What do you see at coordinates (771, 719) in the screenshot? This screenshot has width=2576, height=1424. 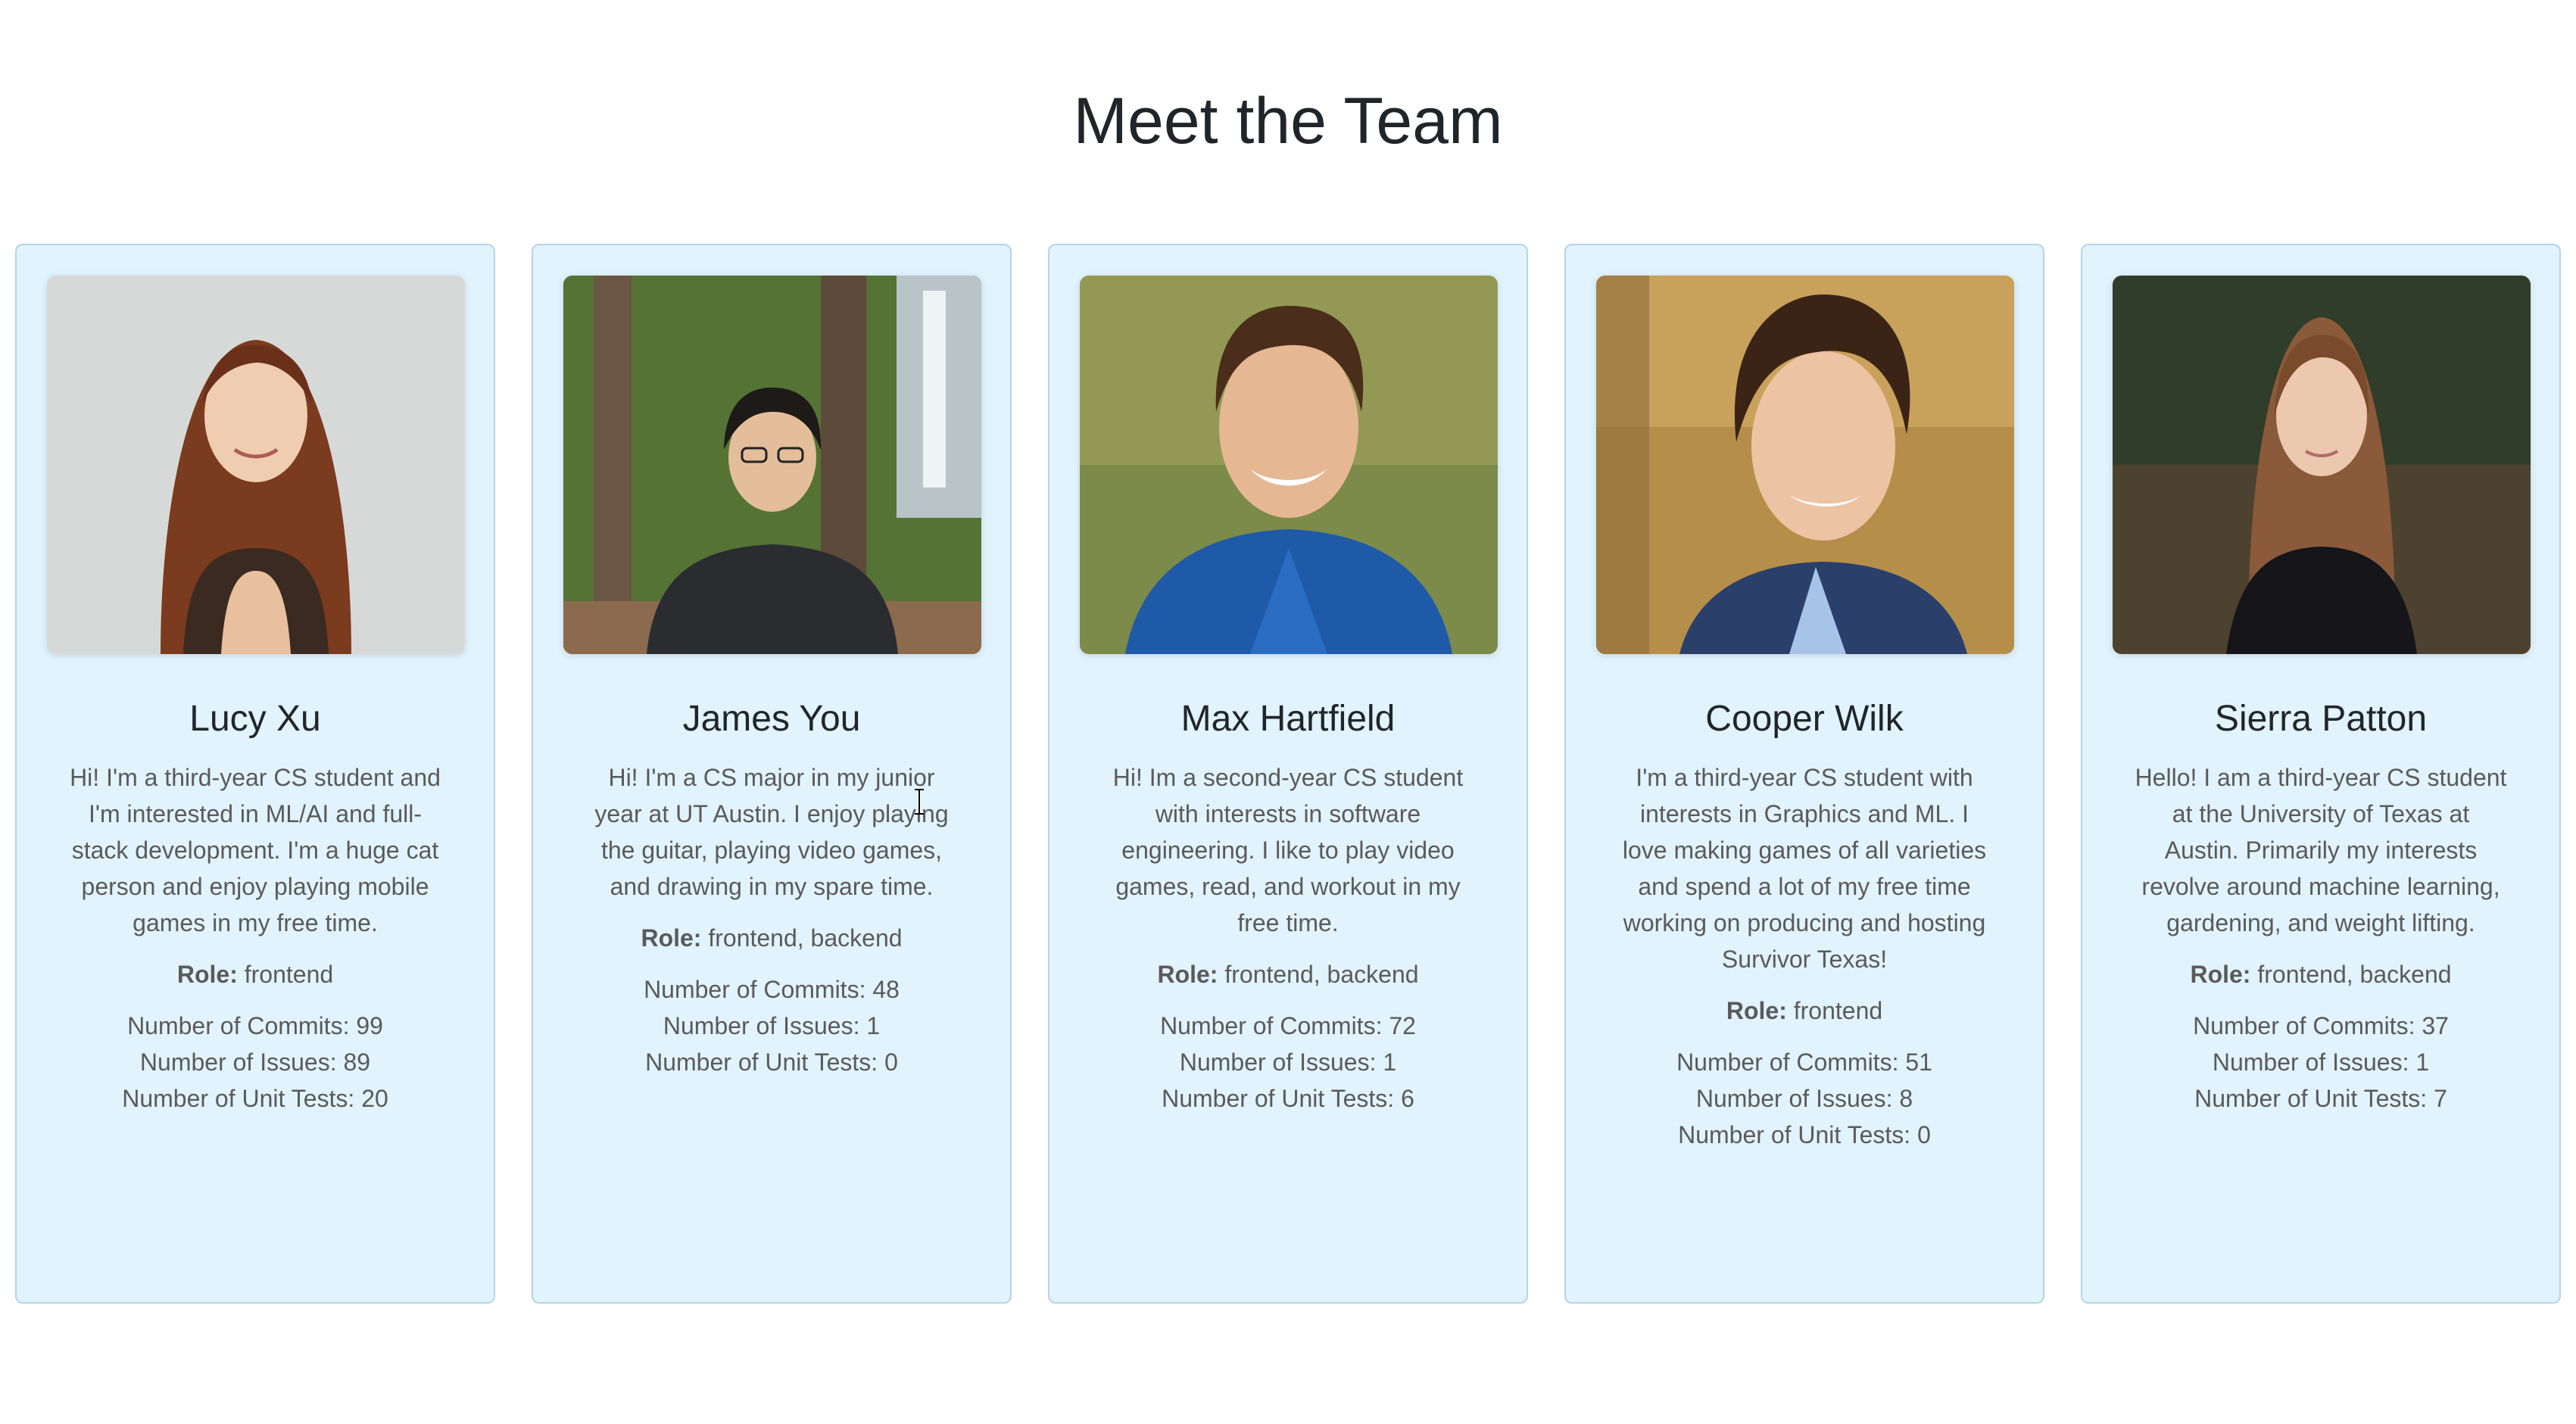 I see `member-name: James You` at bounding box center [771, 719].